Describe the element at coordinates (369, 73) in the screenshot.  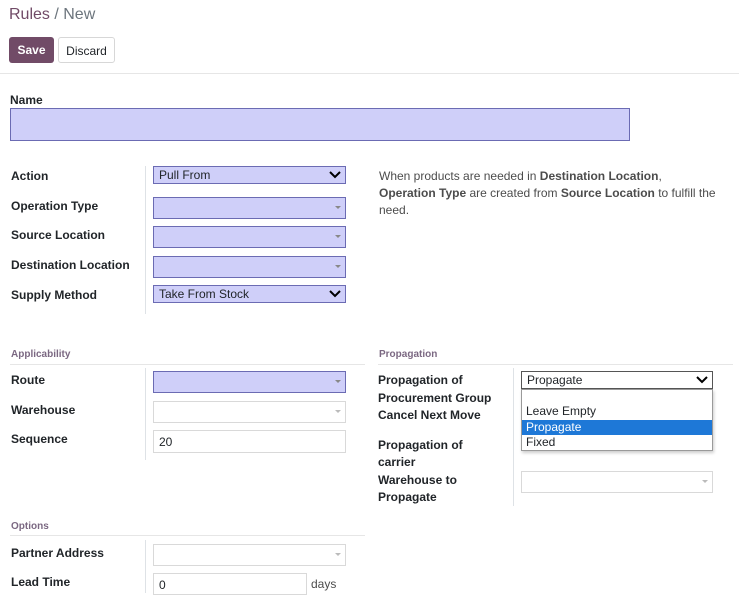
I see `toolbar-divider` at that location.